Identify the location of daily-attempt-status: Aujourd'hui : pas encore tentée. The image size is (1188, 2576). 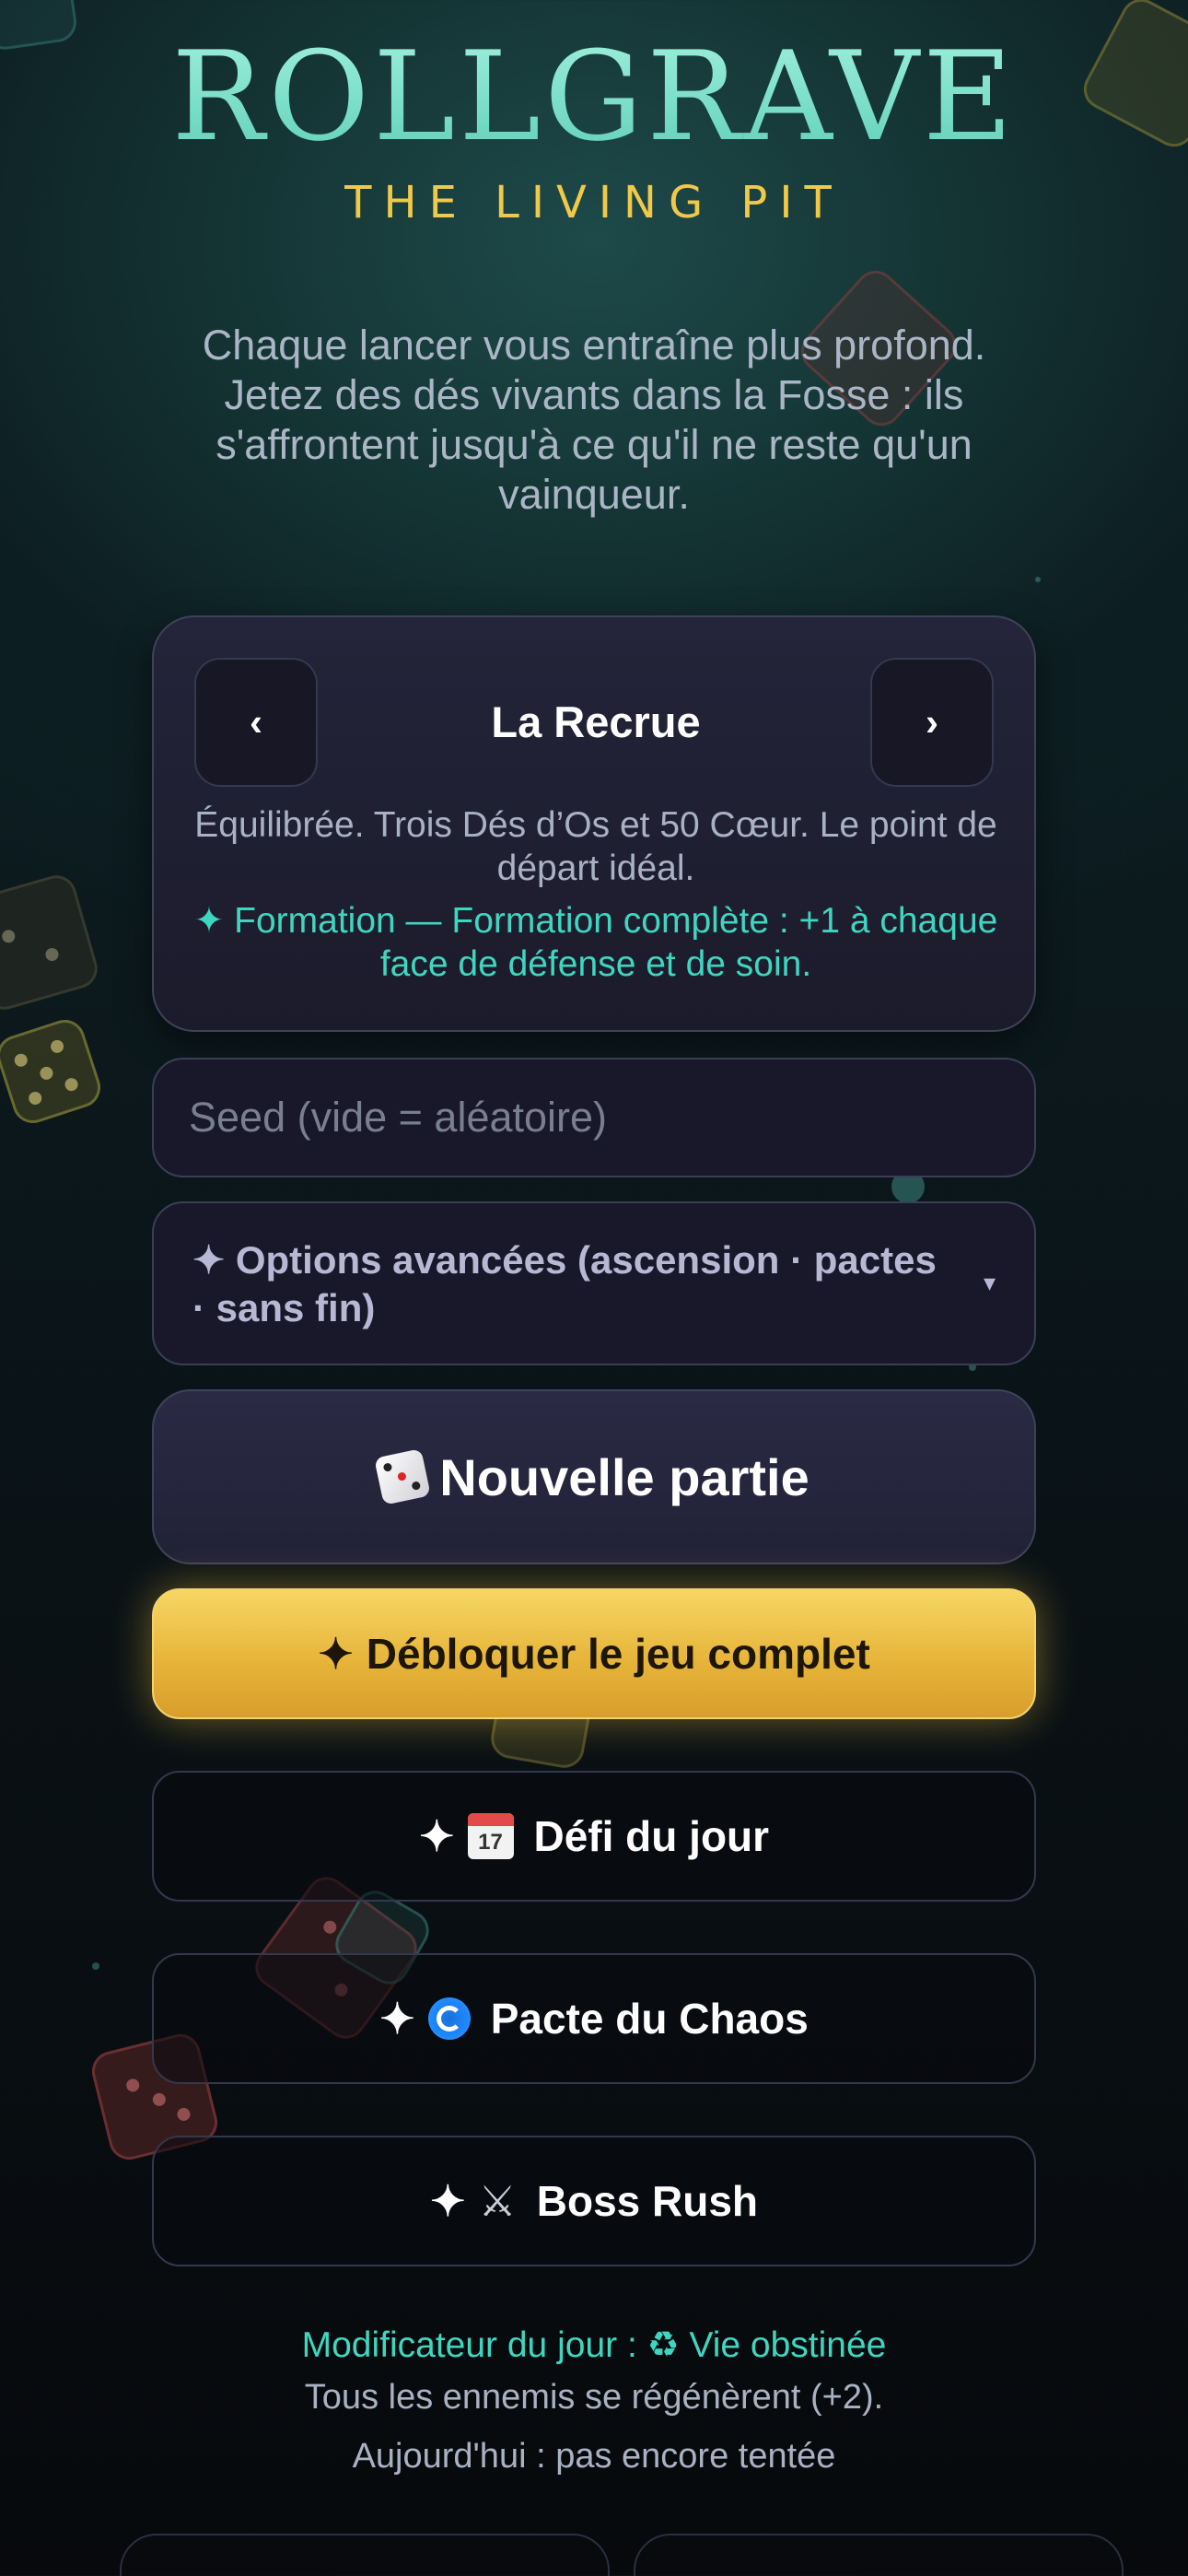
(594, 2456).